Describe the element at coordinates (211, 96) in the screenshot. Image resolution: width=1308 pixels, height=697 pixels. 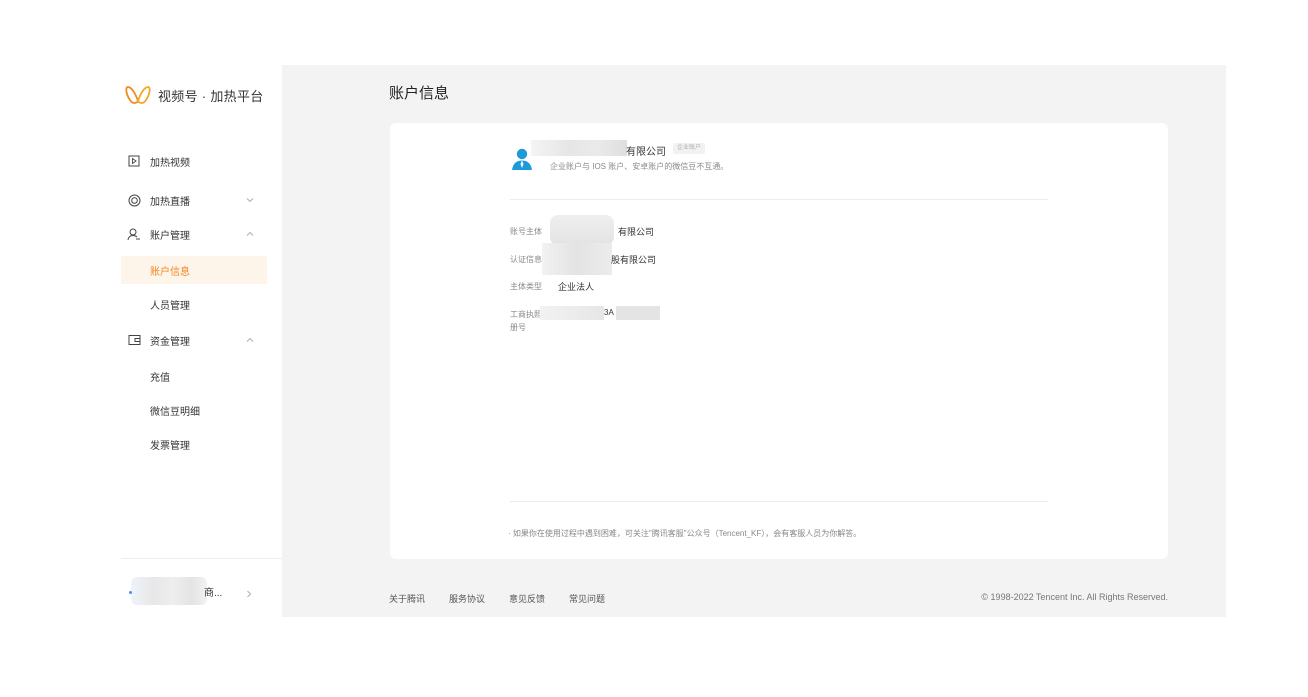
I see `brand-name: 视频号 · 加热平台` at that location.